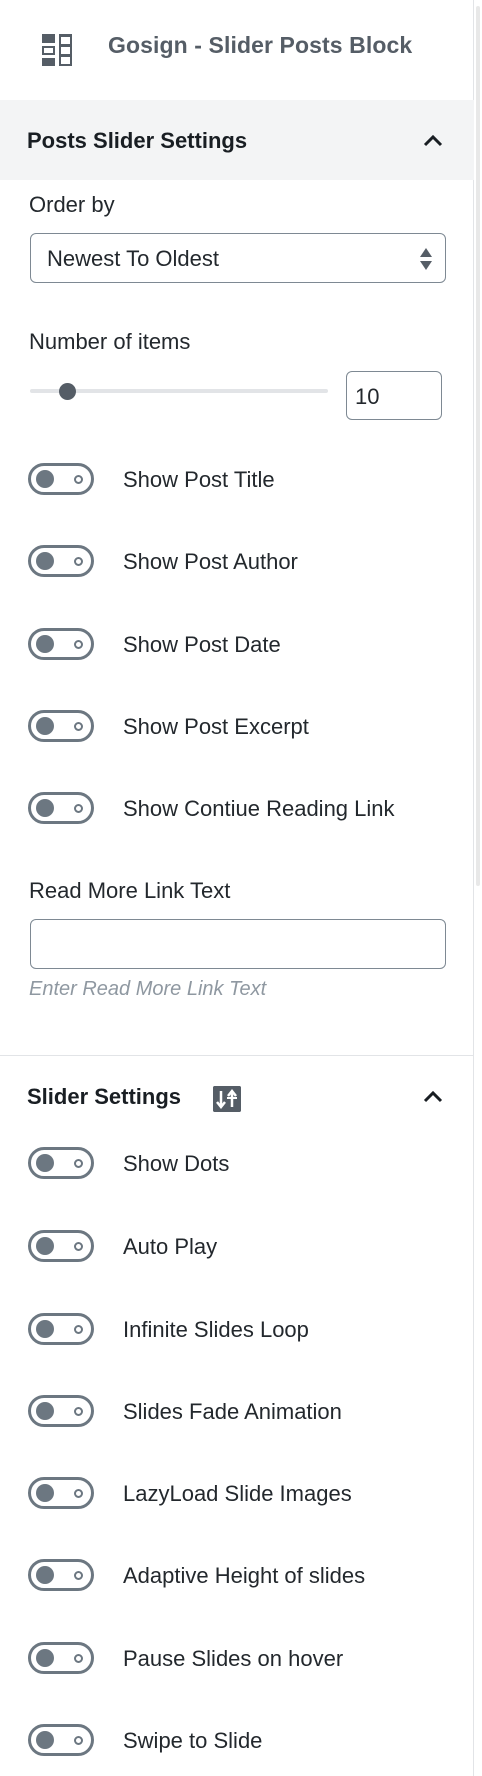 This screenshot has height=1776, width=482. I want to click on toggle-row-slides-fade-animation: Slides Fade Animation, so click(237, 1415).